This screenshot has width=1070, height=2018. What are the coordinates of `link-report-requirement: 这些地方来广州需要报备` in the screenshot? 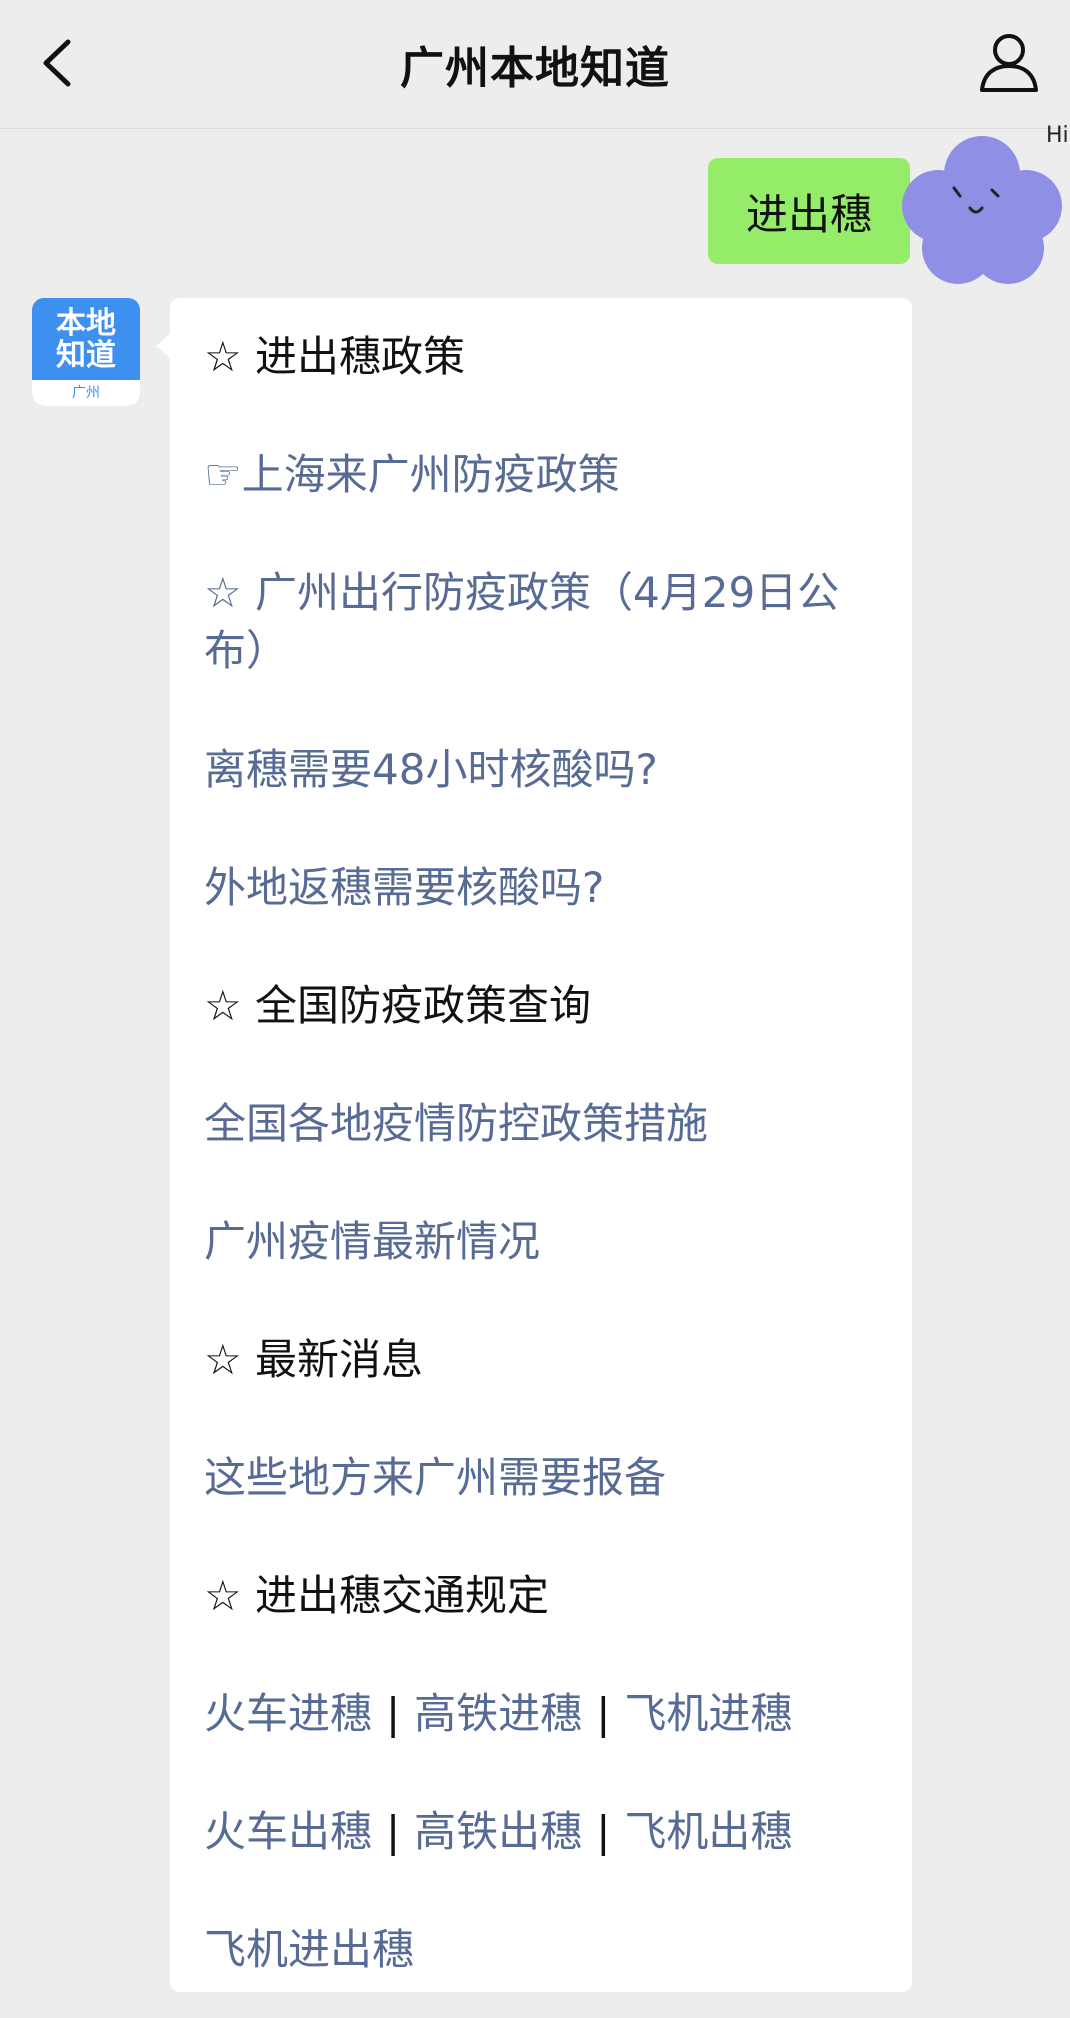 It's located at (549, 1478).